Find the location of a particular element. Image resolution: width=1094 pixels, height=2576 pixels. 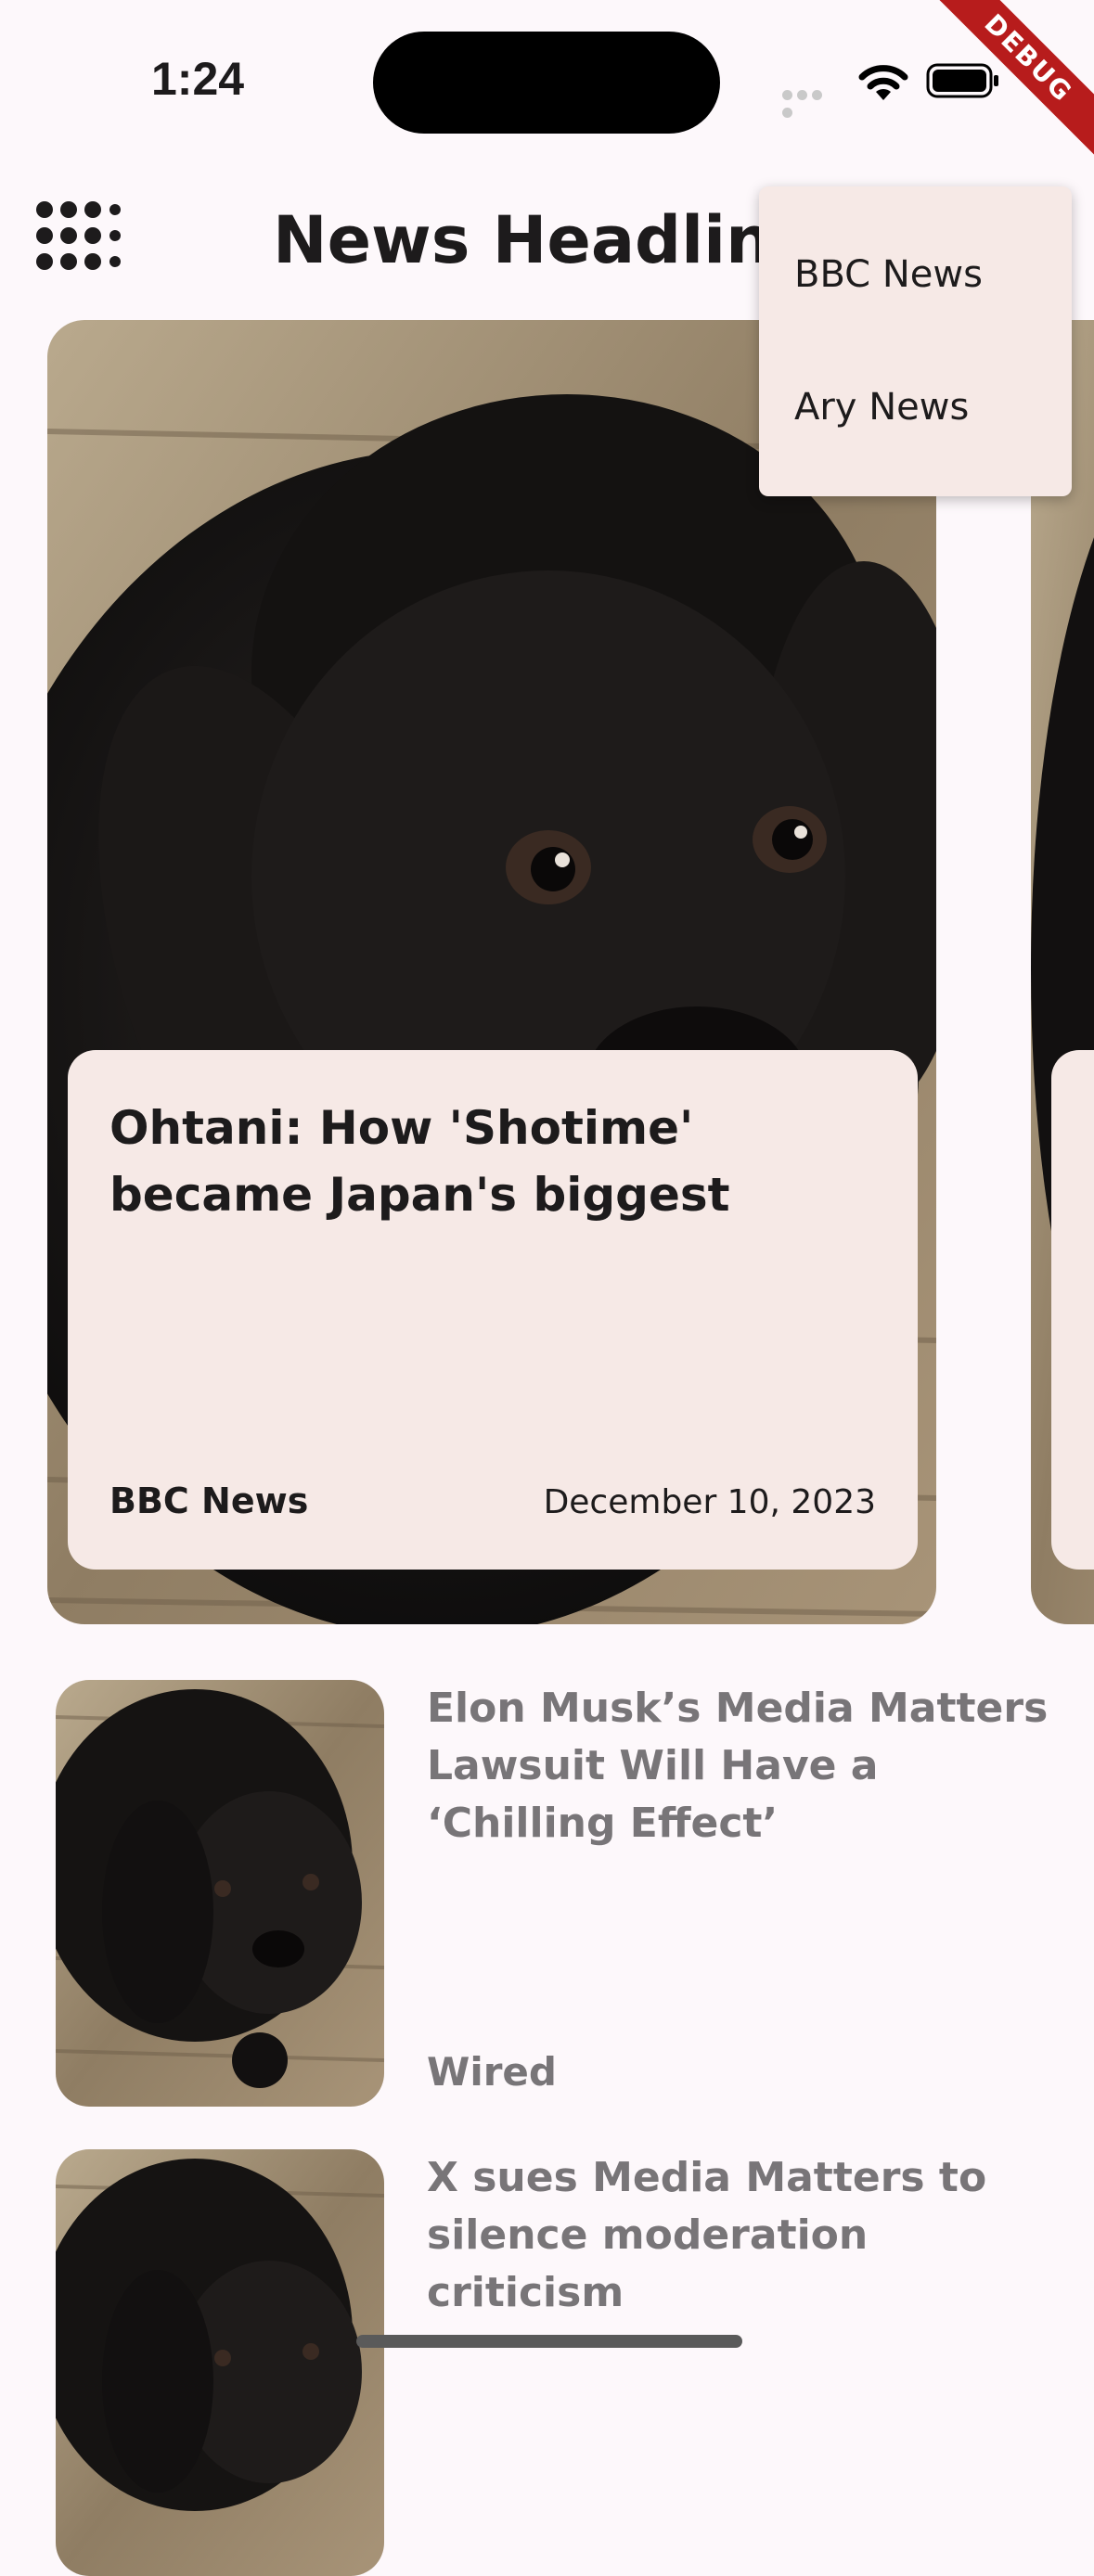

dynamic-island is located at coordinates (546, 83).